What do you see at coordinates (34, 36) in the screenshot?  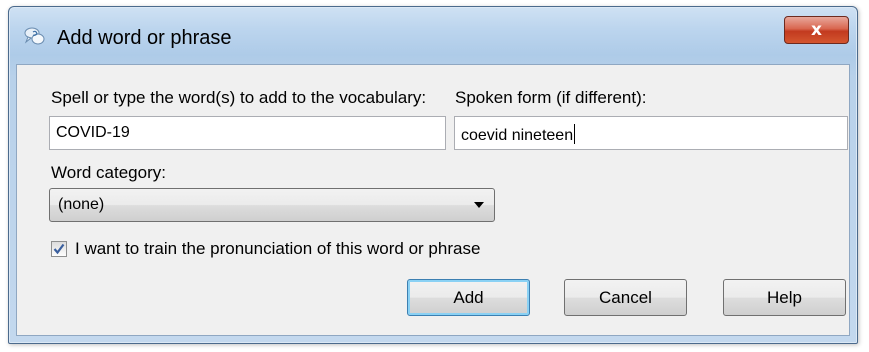 I see `dragon-speech-icon` at bounding box center [34, 36].